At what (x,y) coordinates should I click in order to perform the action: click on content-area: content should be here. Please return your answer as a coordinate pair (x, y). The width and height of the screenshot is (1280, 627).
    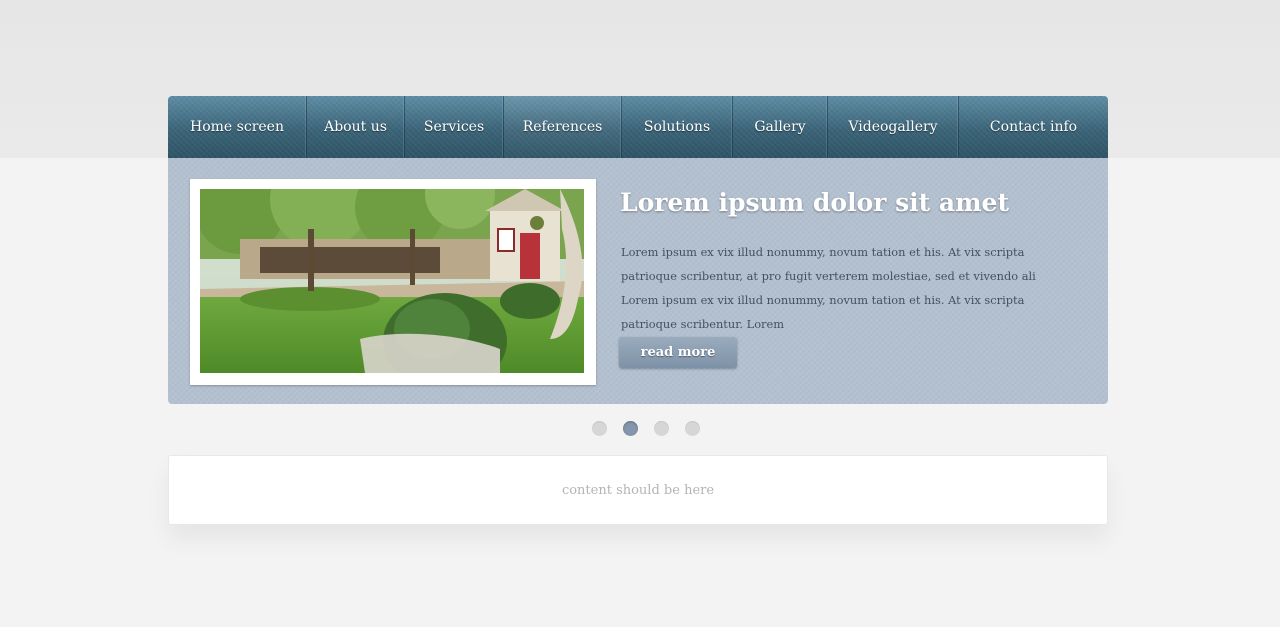
    Looking at the image, I should click on (638, 490).